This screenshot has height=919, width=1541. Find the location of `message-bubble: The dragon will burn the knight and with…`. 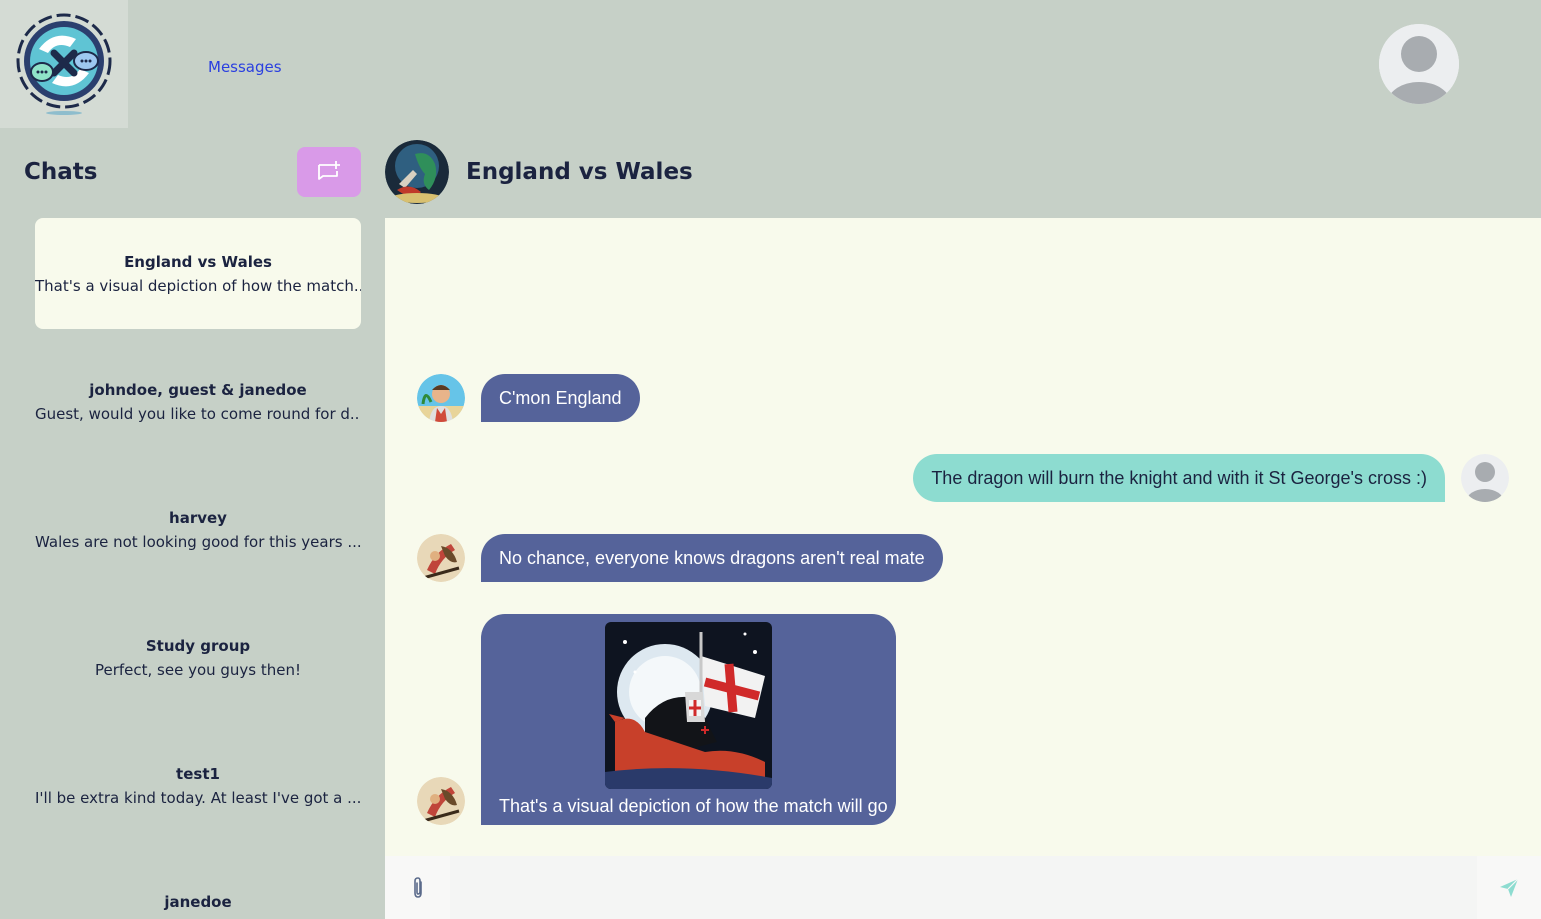

message-bubble: The dragon will burn the knight and with… is located at coordinates (1179, 478).